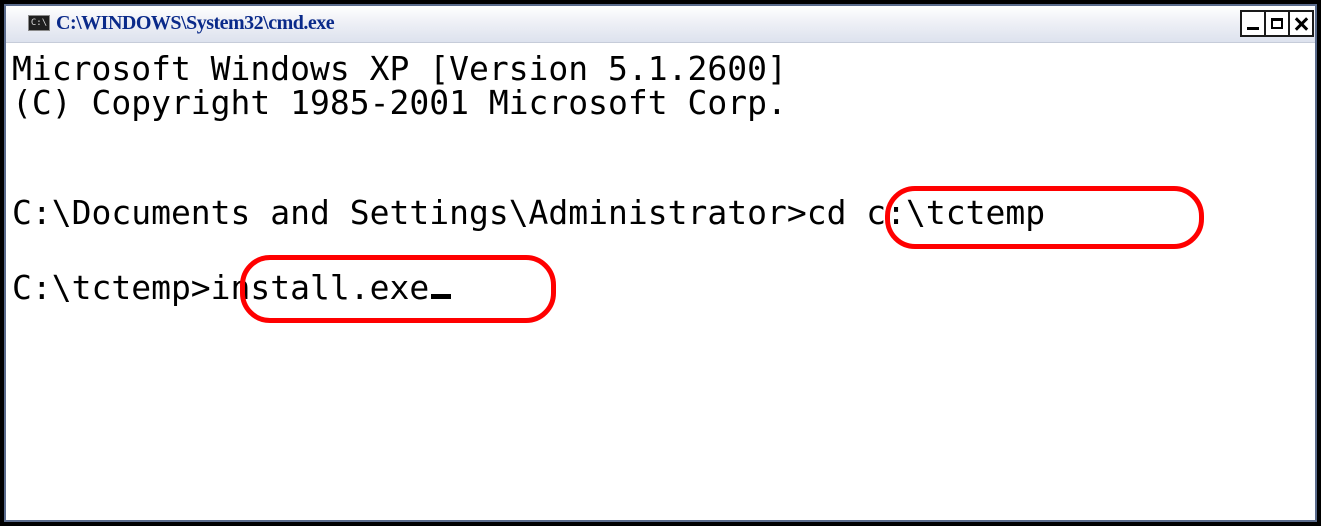  Describe the element at coordinates (1253, 28) in the screenshot. I see `minimize-icon` at that location.